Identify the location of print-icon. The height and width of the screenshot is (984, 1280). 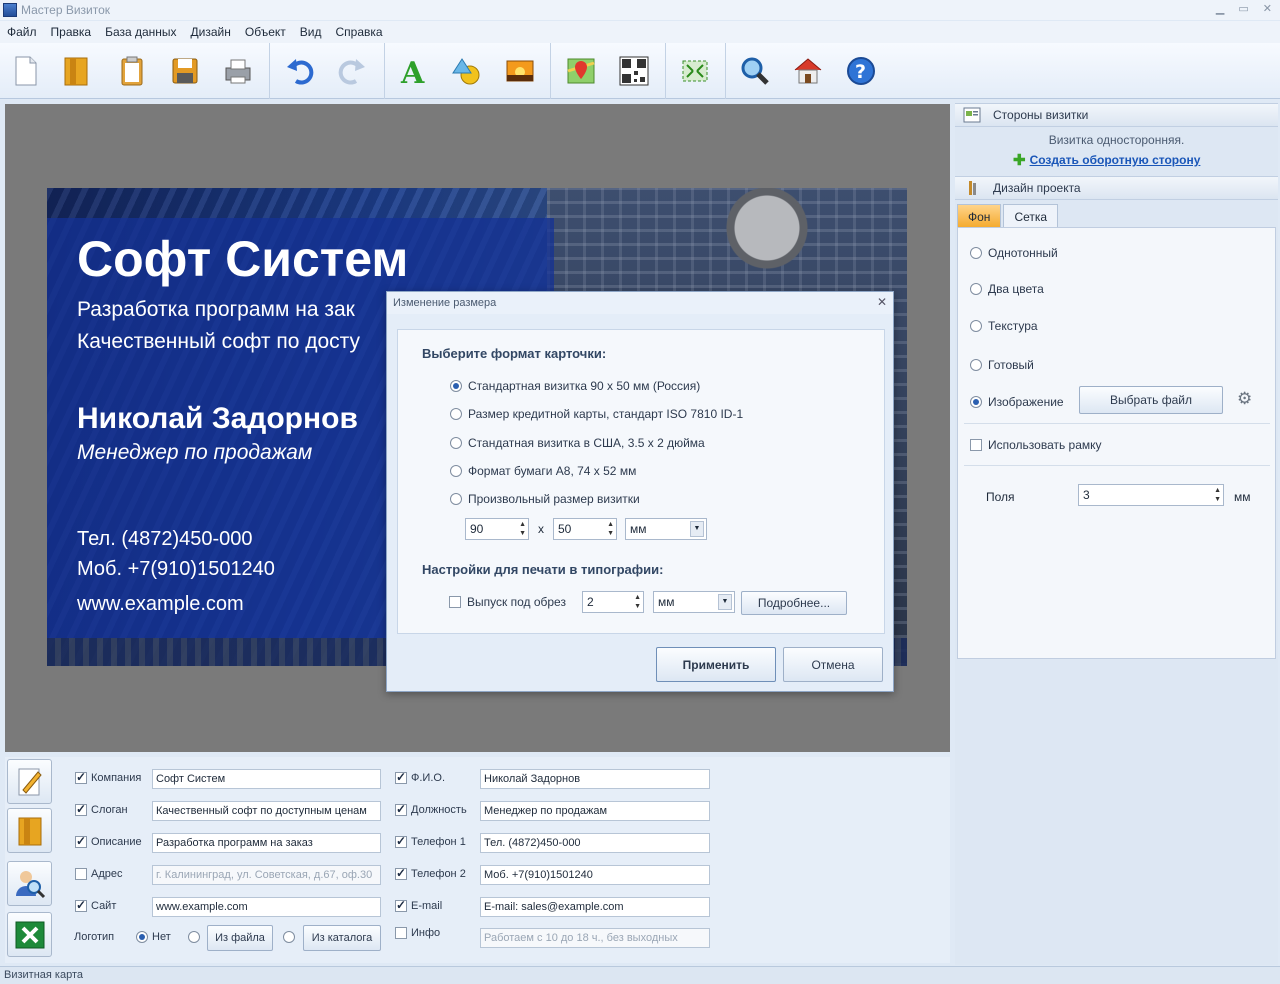
(238, 71).